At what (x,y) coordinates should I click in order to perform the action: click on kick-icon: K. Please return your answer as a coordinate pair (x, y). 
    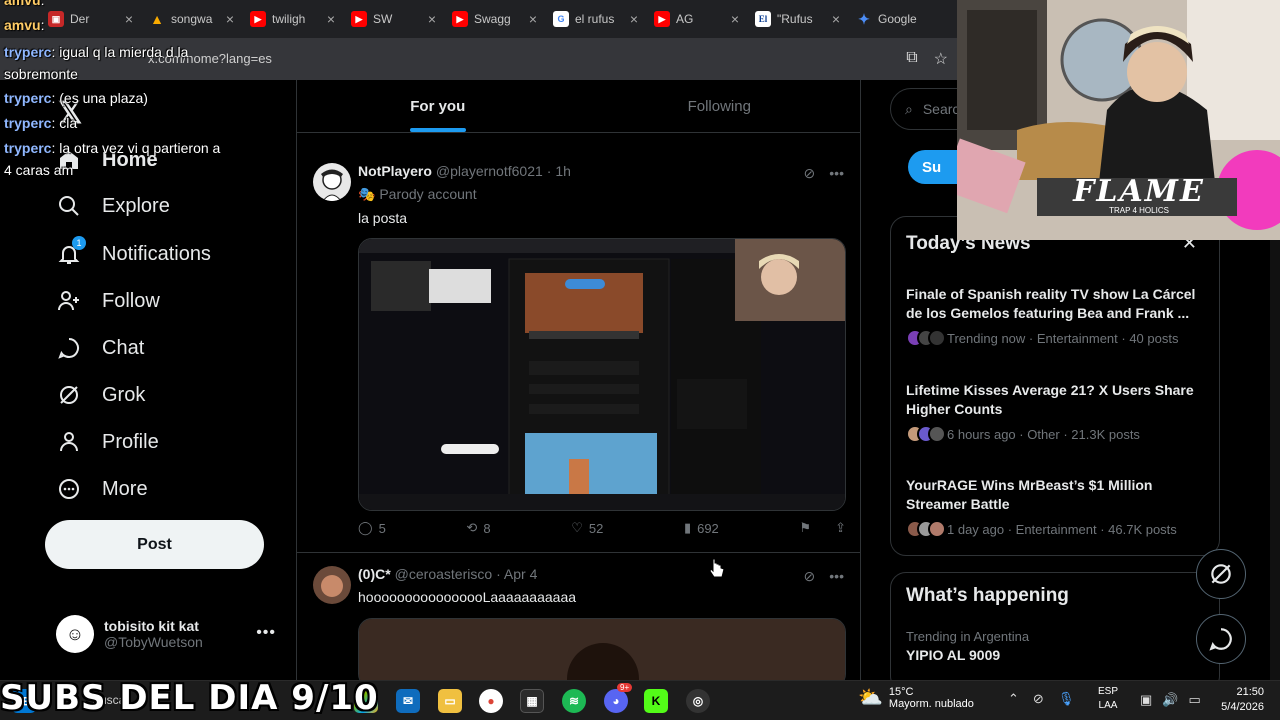
    Looking at the image, I should click on (656, 701).